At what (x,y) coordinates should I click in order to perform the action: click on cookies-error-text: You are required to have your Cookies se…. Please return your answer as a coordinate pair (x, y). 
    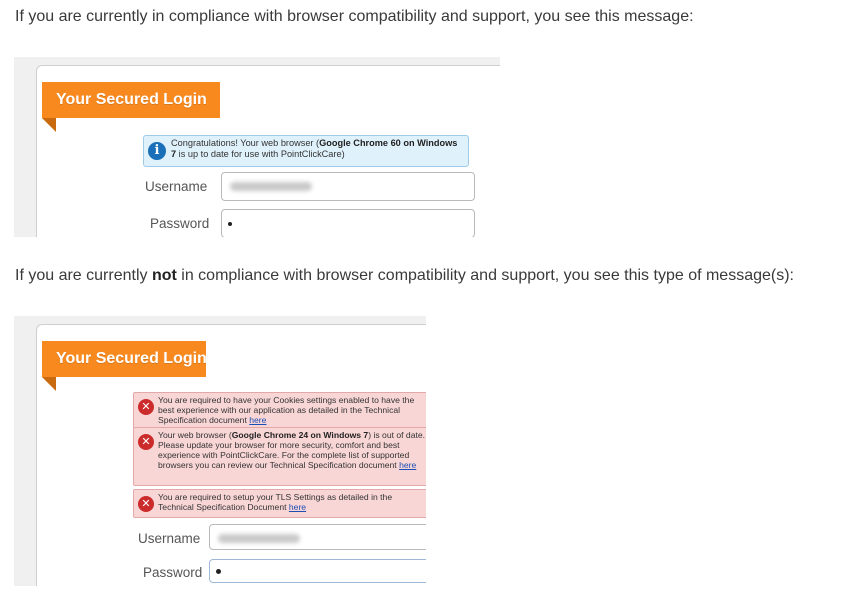
    Looking at the image, I should click on (292, 410).